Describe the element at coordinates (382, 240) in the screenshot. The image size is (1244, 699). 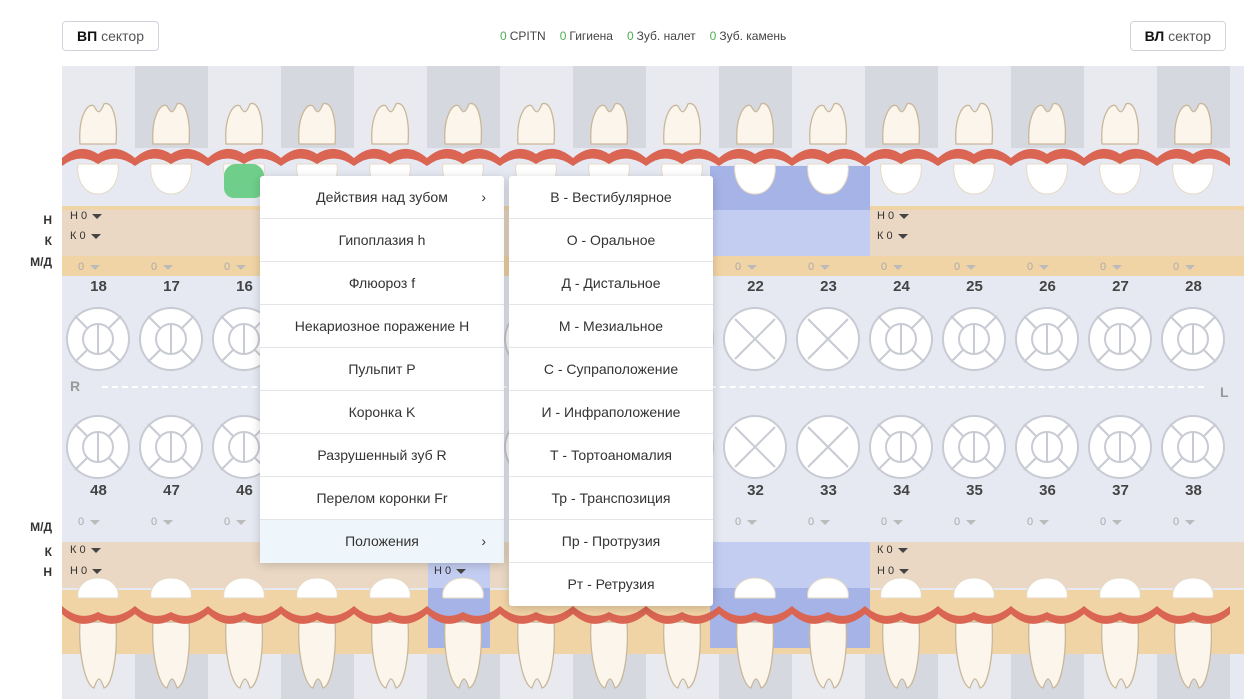
I see `context-menu-item: Гипоплазия h` at that location.